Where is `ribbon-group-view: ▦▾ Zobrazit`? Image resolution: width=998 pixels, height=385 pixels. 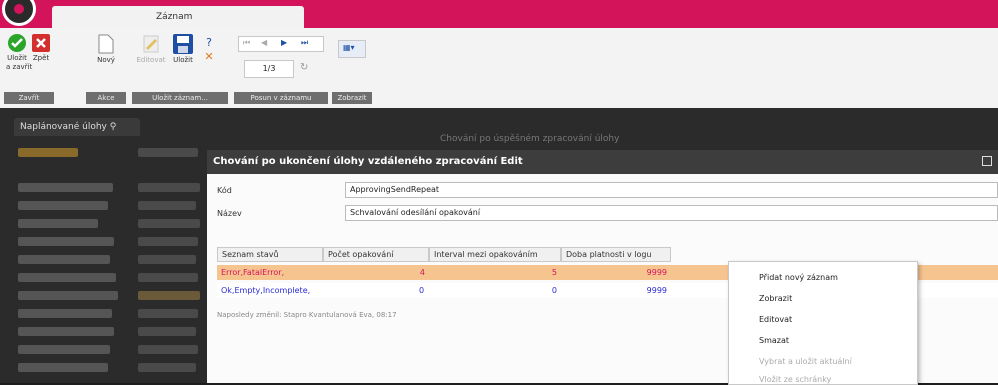
ribbon-group-view: ▦▾ Zobrazit is located at coordinates (352, 67).